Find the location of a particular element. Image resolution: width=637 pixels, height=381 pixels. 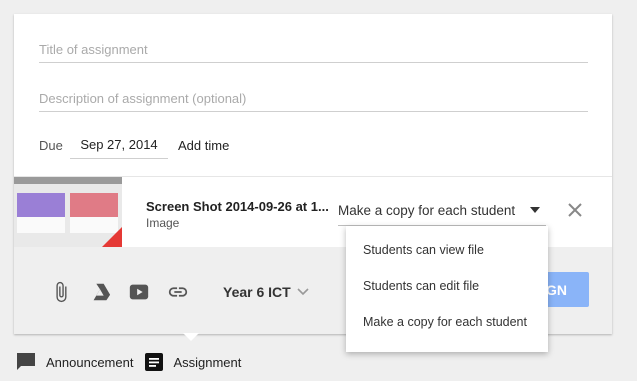

announcement-tab: Announcement is located at coordinates (74, 362).